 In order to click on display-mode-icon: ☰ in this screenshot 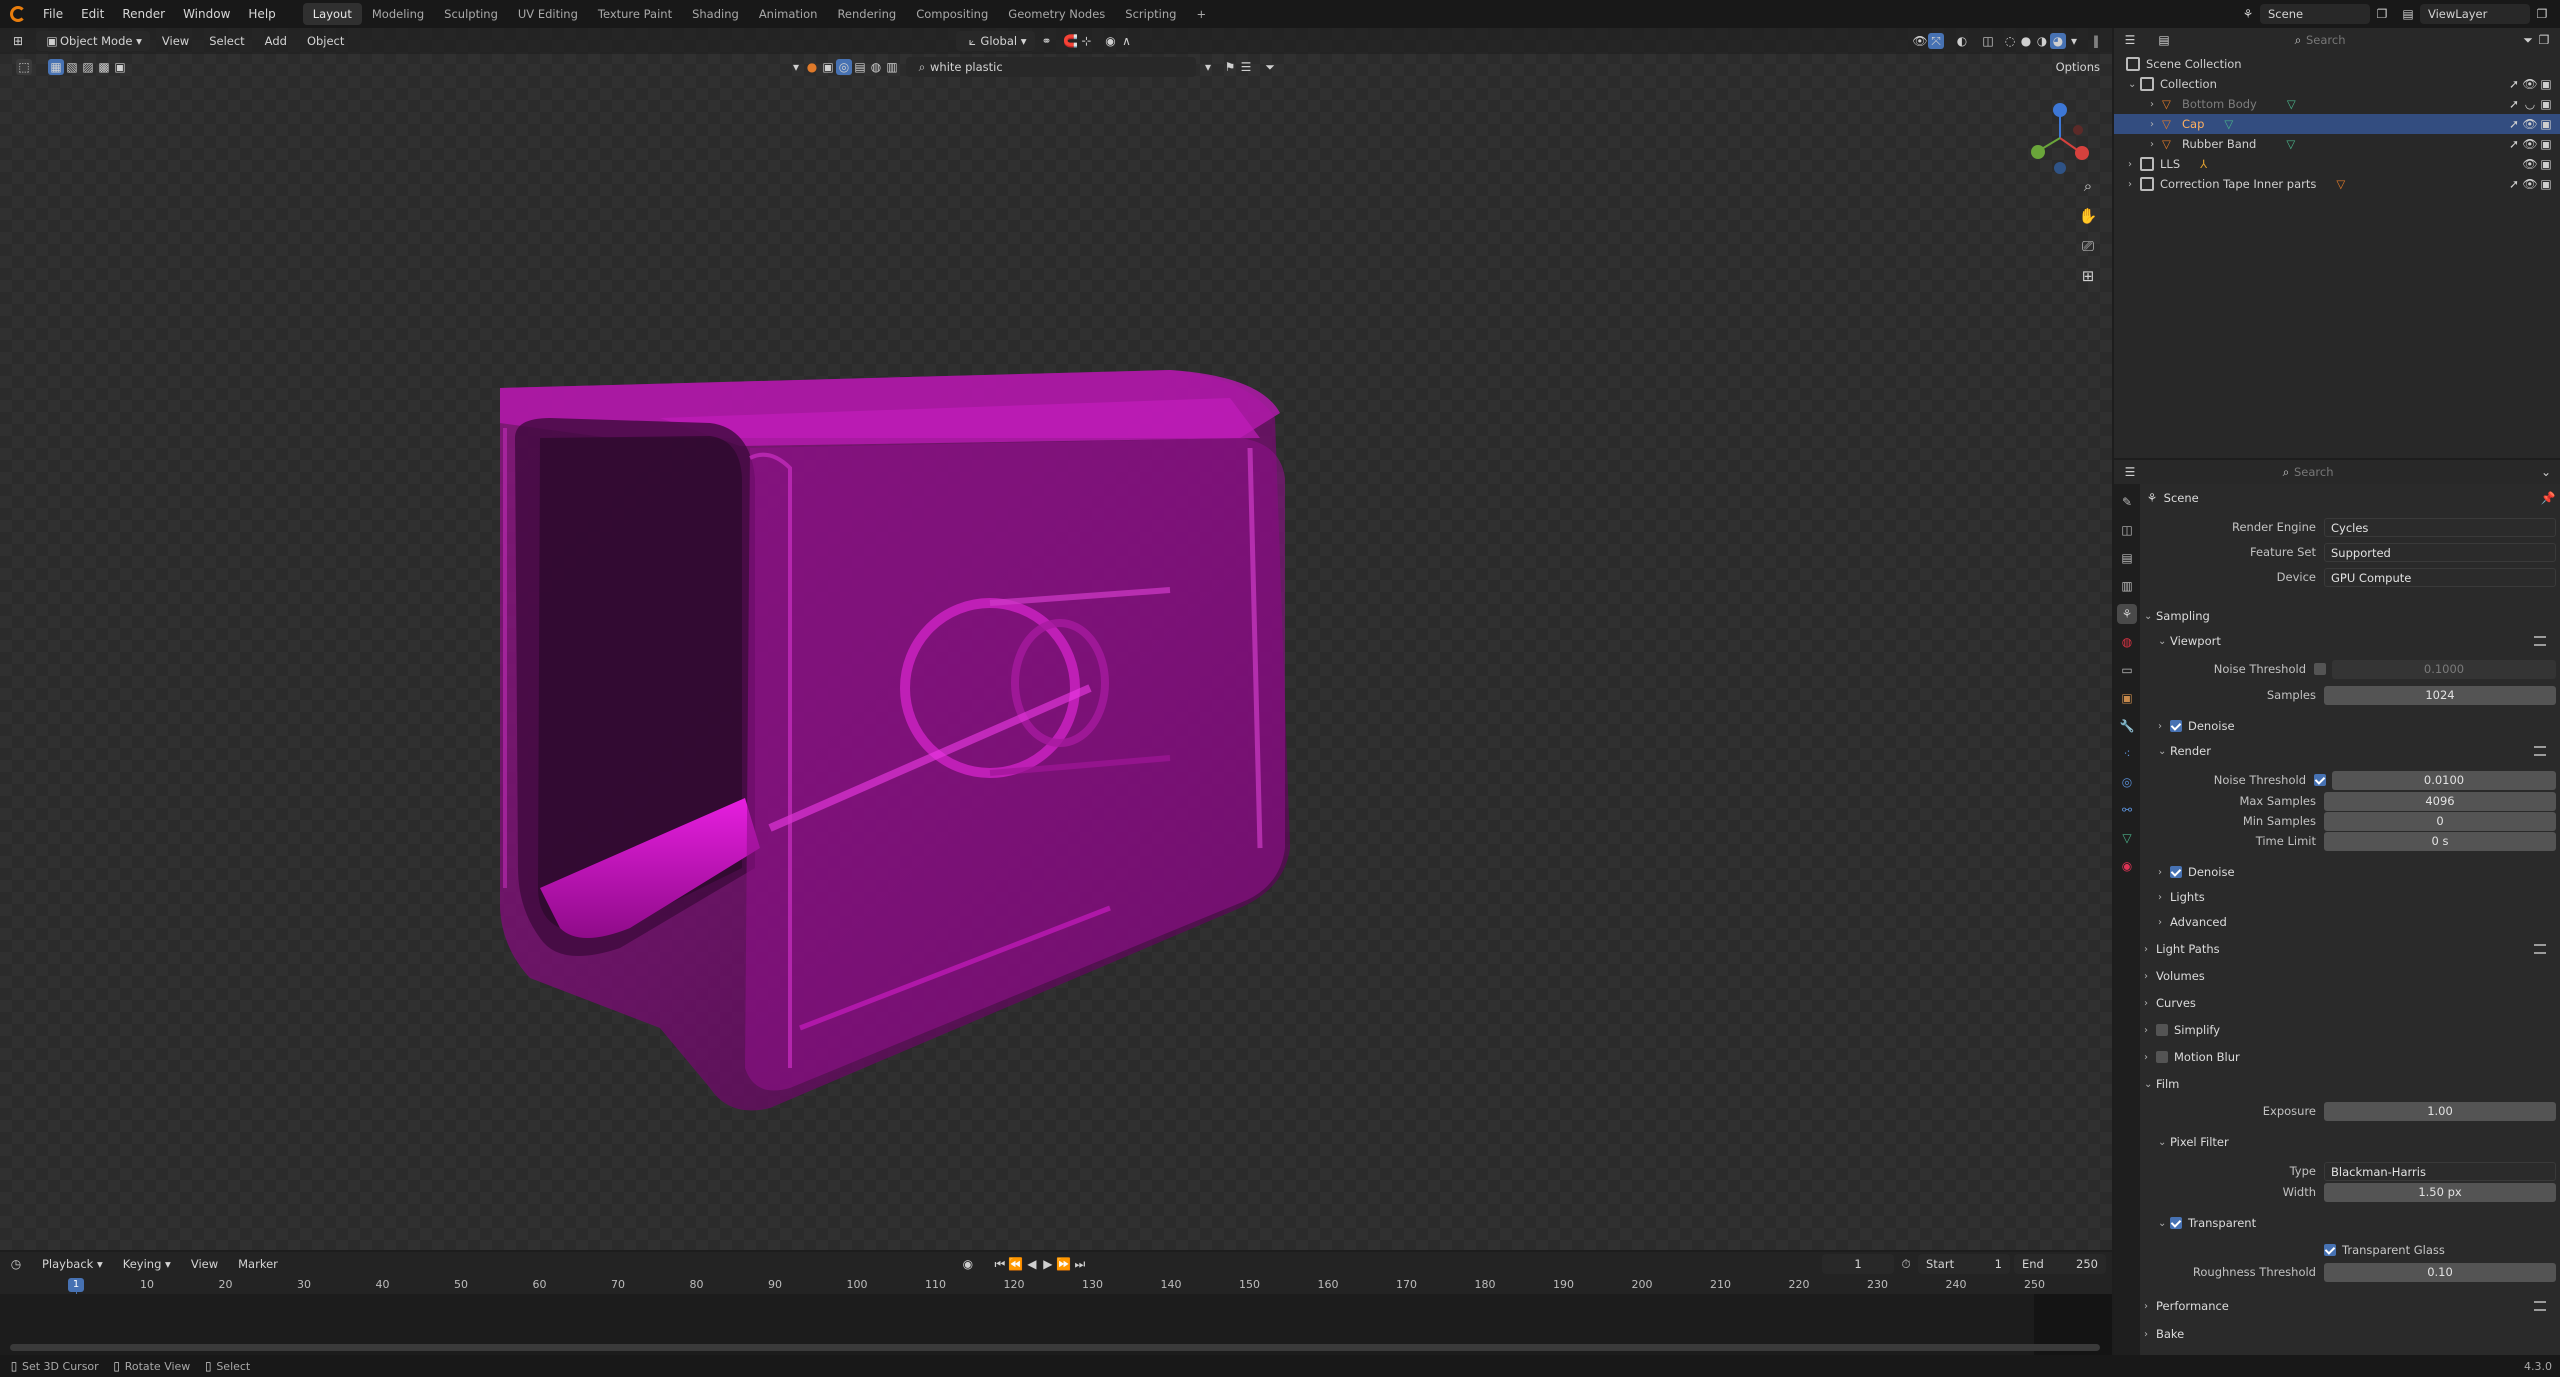, I will do `click(1246, 67)`.